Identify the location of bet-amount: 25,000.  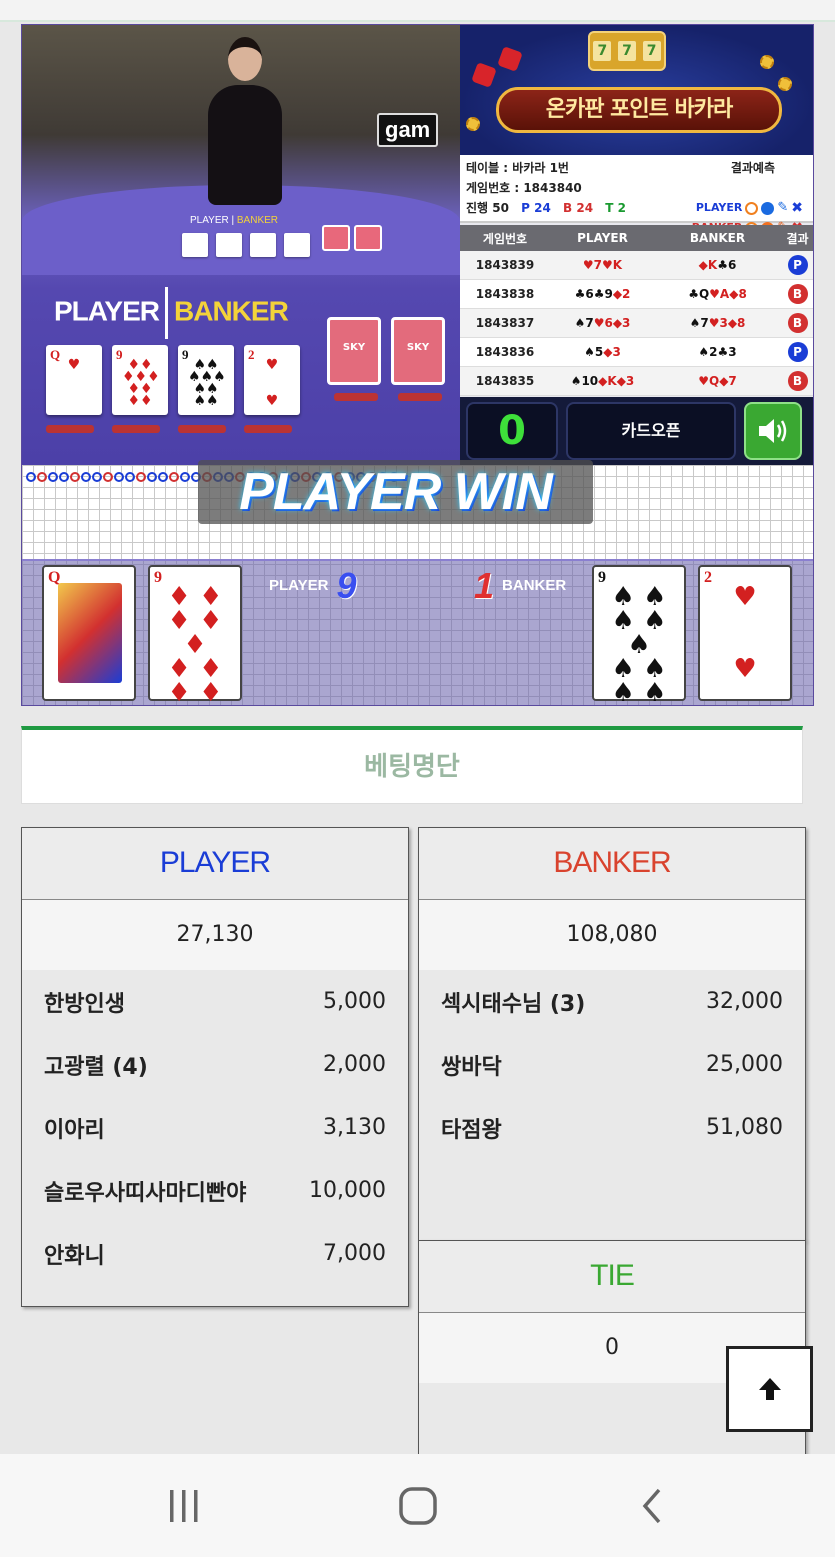
(744, 1064).